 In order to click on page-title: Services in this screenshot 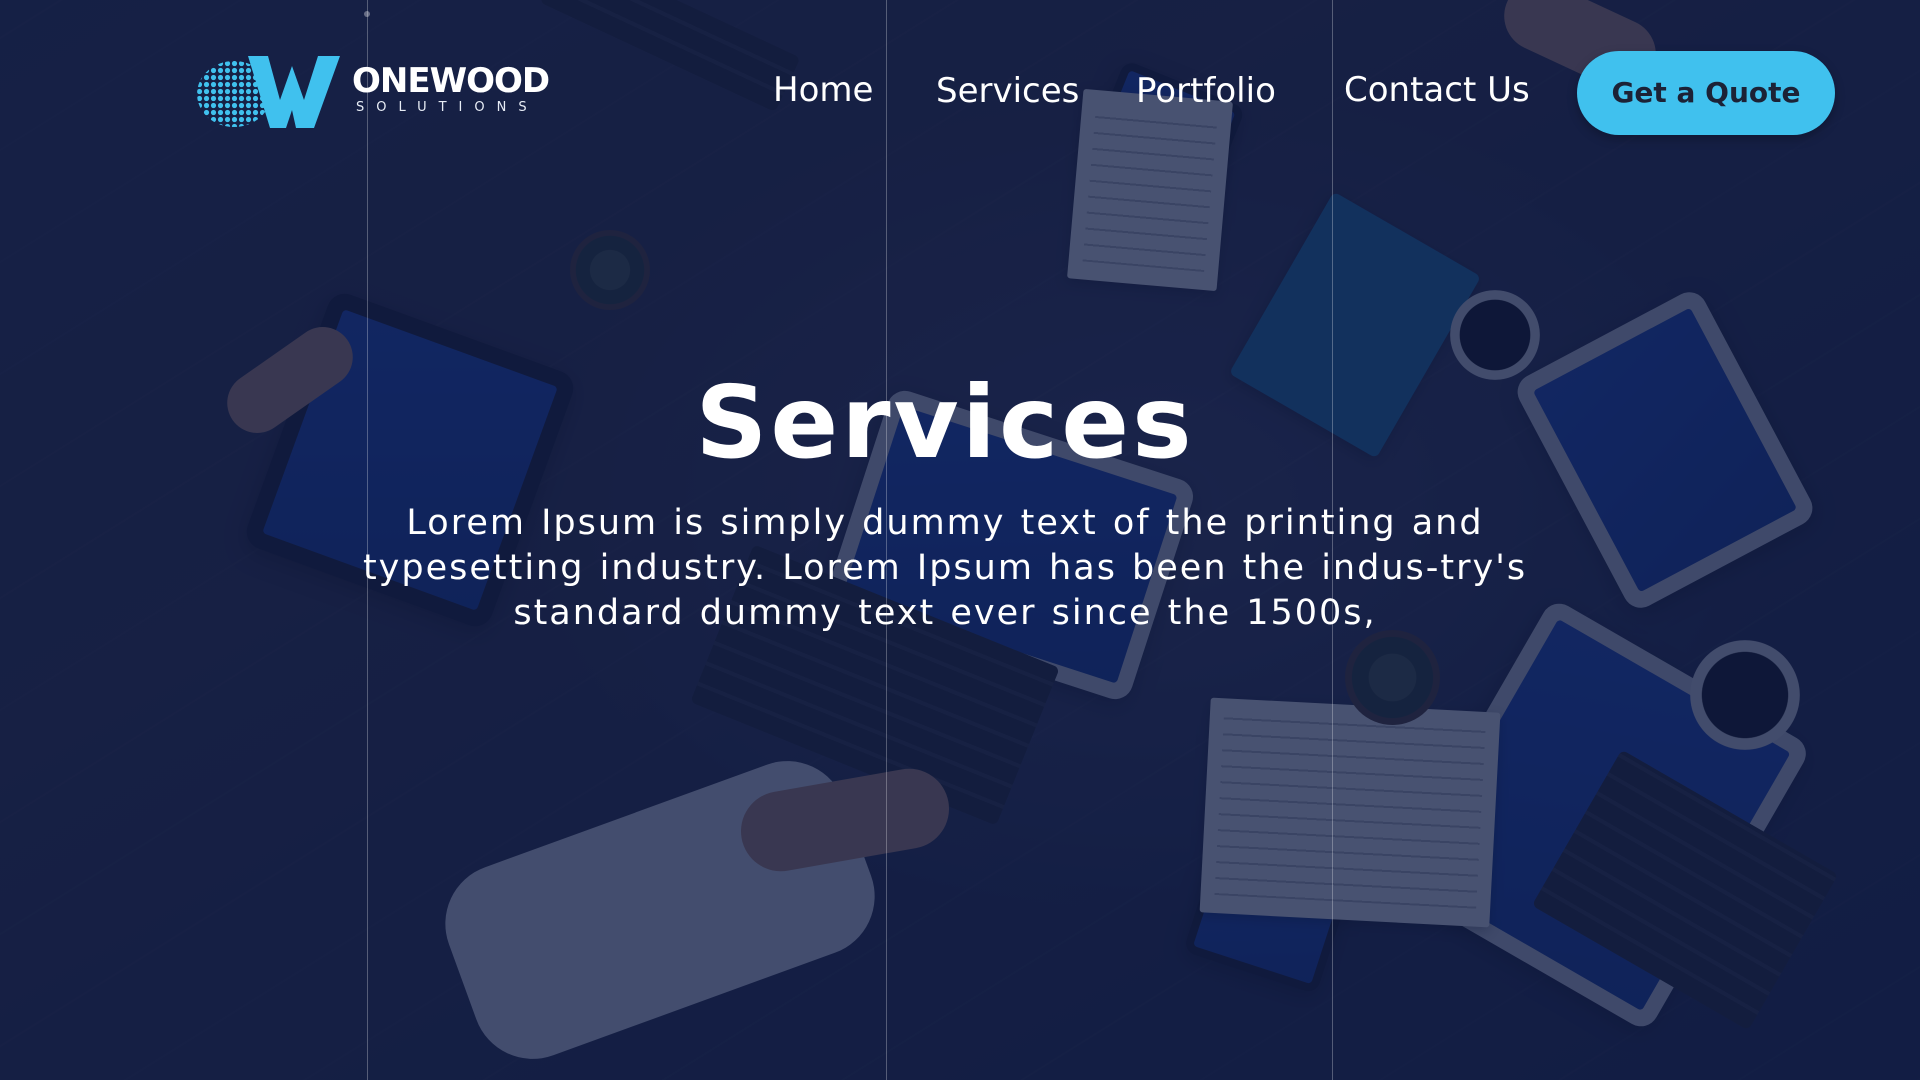, I will do `click(945, 422)`.